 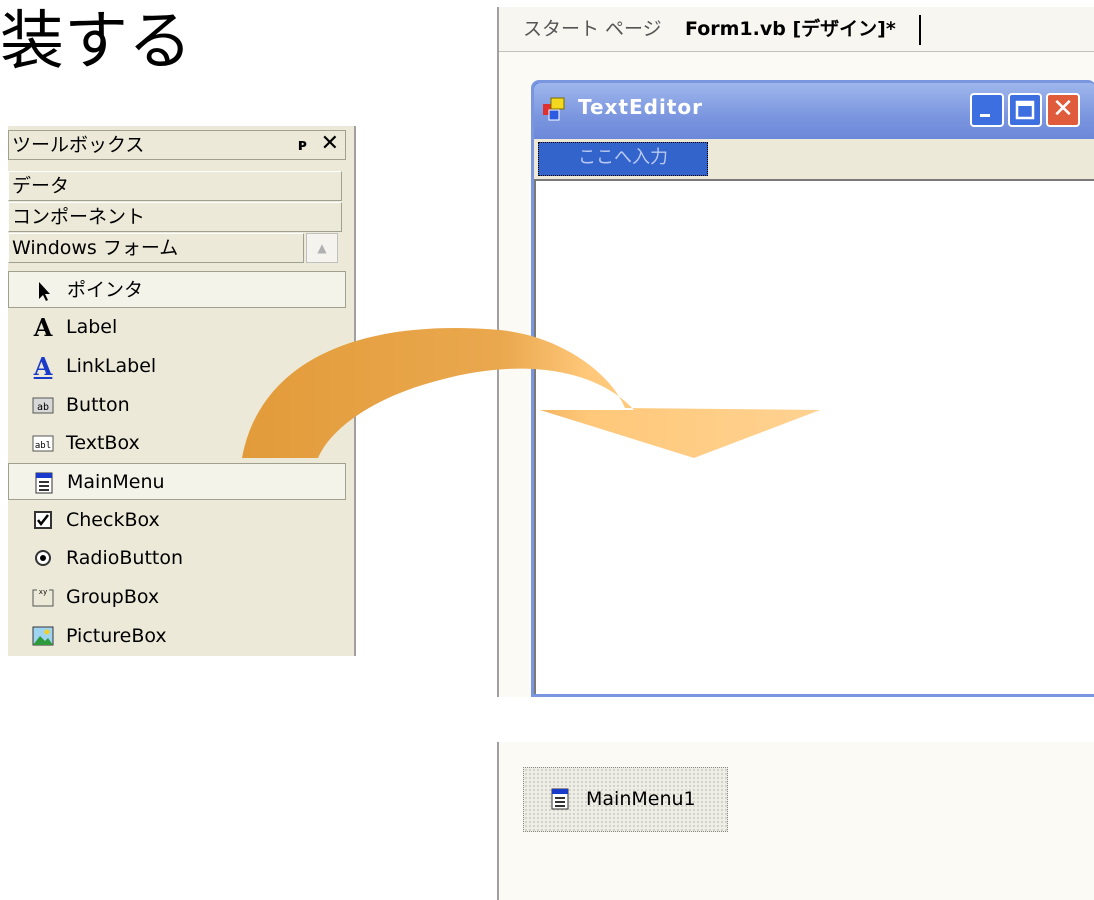 What do you see at coordinates (177, 145) in the screenshot?
I see `toolbox-titlebar: ツールボックス ᴘ ✕` at bounding box center [177, 145].